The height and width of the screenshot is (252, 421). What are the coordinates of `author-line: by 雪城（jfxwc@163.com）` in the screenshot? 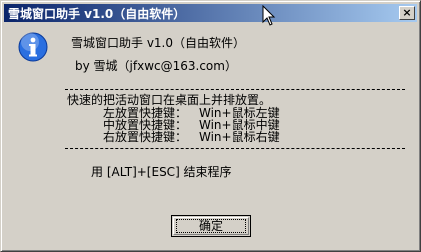 It's located at (156, 66).